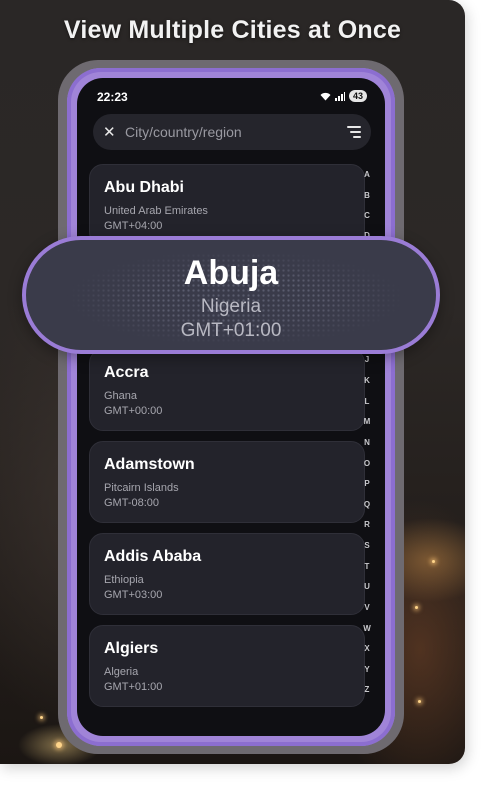 This screenshot has height=800, width=481. What do you see at coordinates (367, 524) in the screenshot?
I see `index-letter: R` at bounding box center [367, 524].